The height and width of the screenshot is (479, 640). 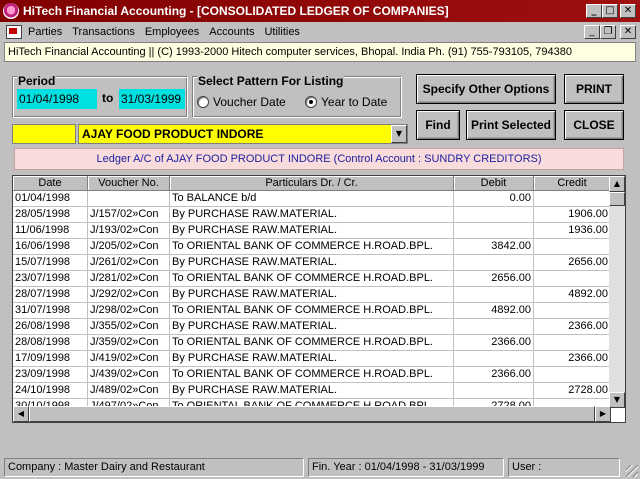 I want to click on cell-voucher: J/439/02»Con, so click(x=129, y=375).